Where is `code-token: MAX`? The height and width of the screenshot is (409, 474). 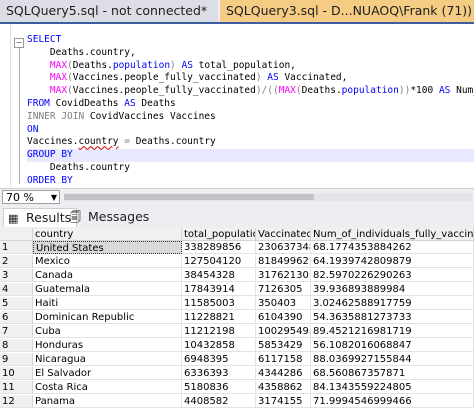 code-token: MAX is located at coordinates (58, 65).